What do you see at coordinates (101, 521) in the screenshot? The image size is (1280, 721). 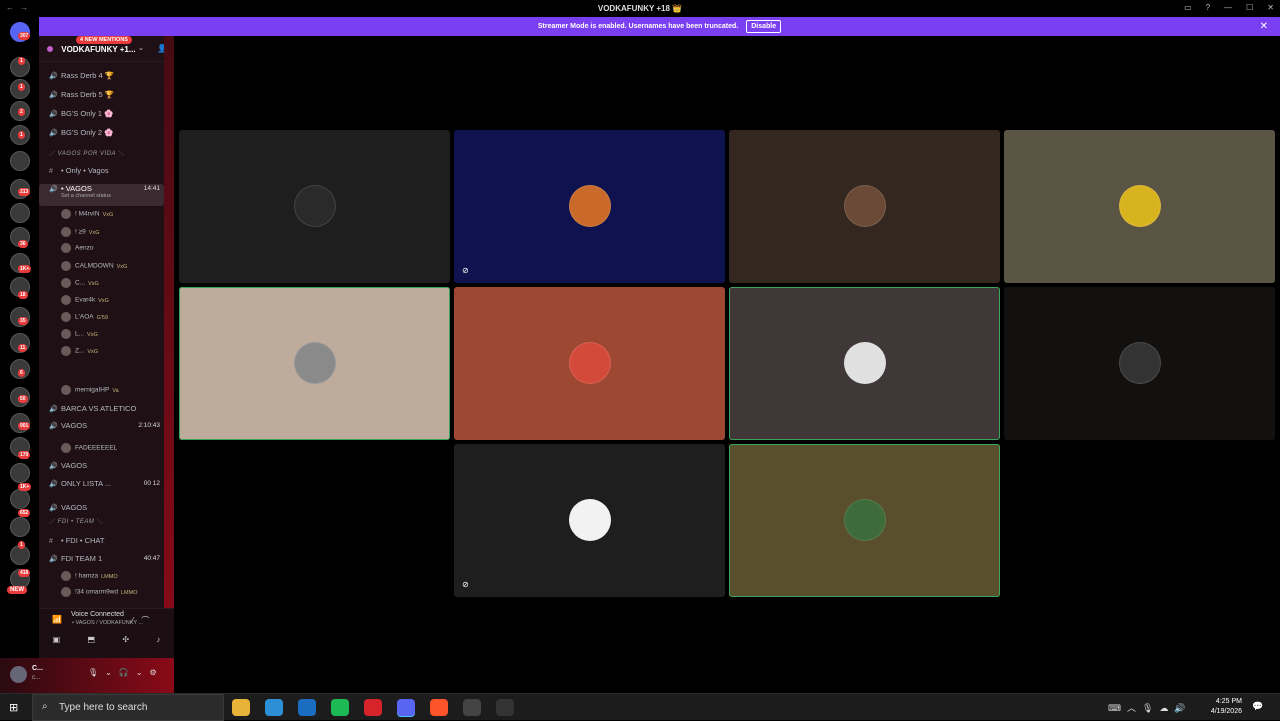 I see `channel-category: ⋰ FDI • TEAM ⋱` at bounding box center [101, 521].